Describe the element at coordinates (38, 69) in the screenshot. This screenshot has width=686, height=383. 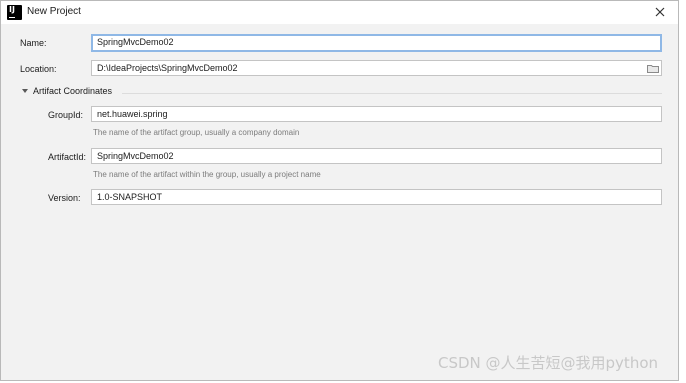
I see `location-label: Location:` at that location.